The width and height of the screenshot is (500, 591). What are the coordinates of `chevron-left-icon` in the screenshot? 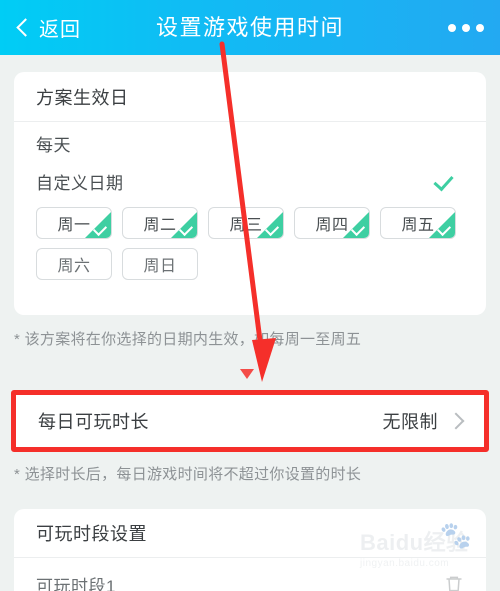 It's located at (25, 27).